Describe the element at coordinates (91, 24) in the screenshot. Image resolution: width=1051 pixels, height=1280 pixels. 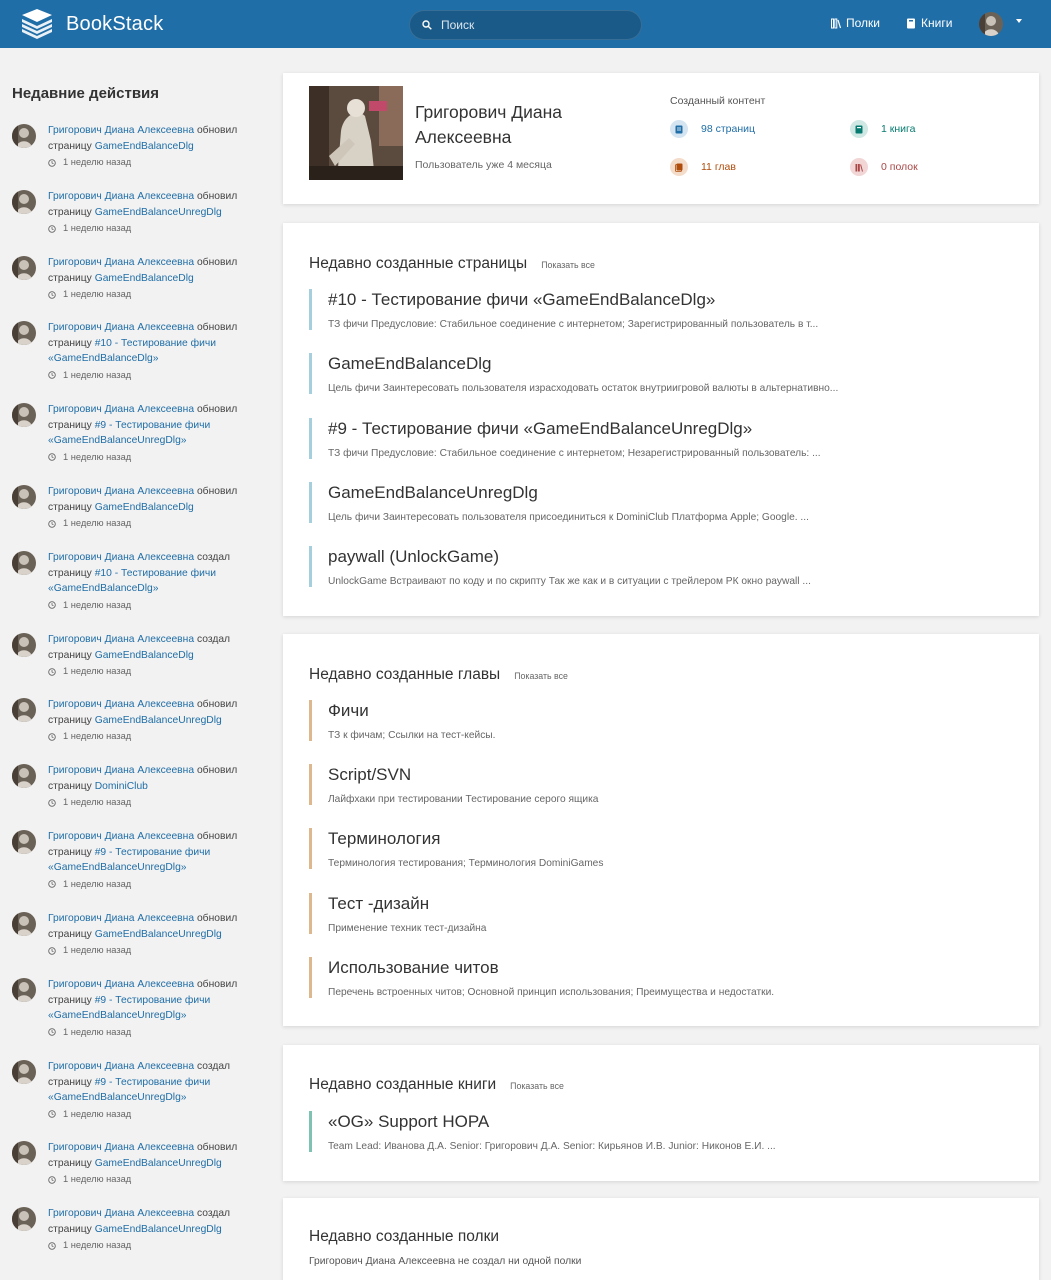
I see `logo: BookStack` at that location.